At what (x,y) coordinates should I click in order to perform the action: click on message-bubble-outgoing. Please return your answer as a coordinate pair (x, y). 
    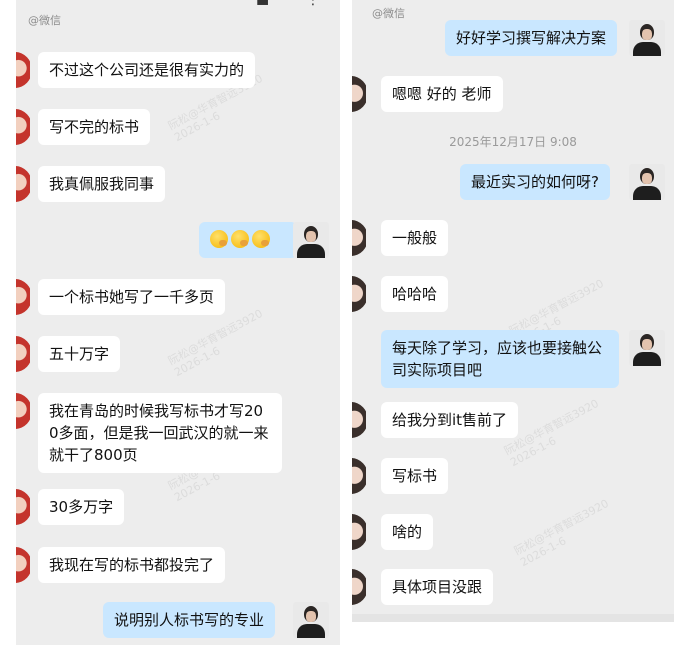
    Looking at the image, I should click on (248, 240).